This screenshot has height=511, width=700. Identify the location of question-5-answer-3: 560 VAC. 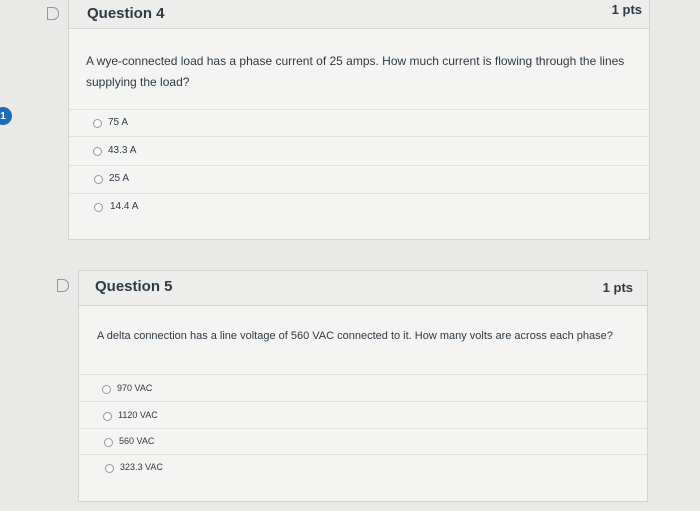
(363, 442).